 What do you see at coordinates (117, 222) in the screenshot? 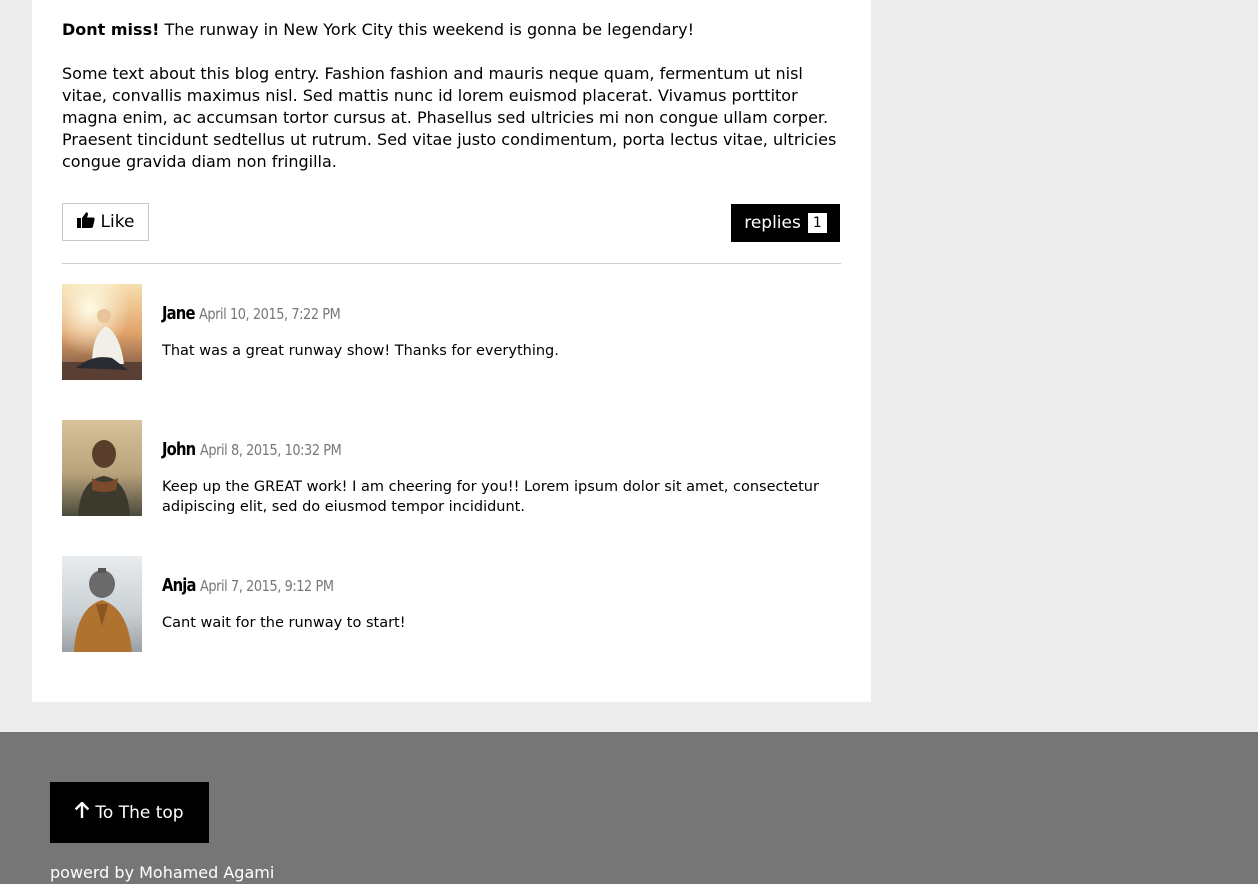
I see `like-label: Like` at bounding box center [117, 222].